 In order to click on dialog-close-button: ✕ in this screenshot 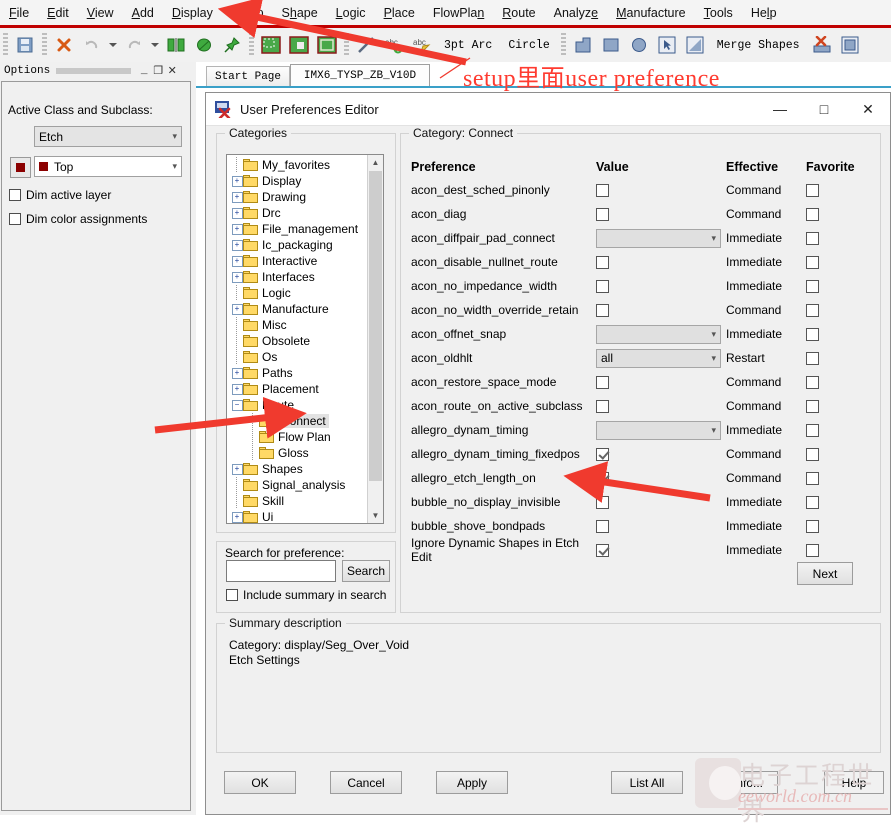, I will do `click(868, 109)`.